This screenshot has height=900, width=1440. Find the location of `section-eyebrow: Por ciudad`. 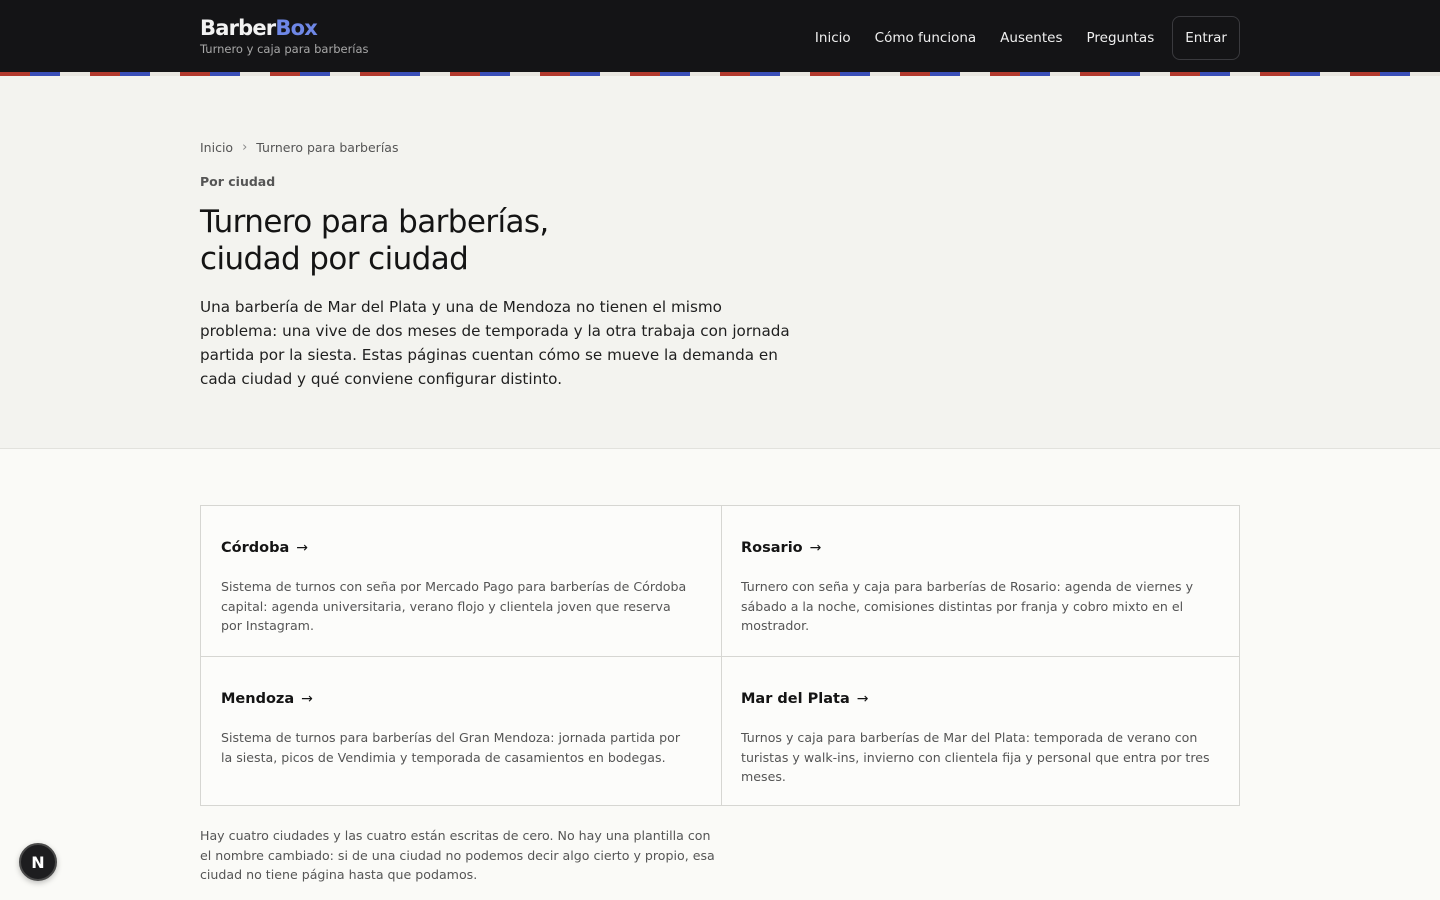

section-eyebrow: Por ciudad is located at coordinates (238, 181).